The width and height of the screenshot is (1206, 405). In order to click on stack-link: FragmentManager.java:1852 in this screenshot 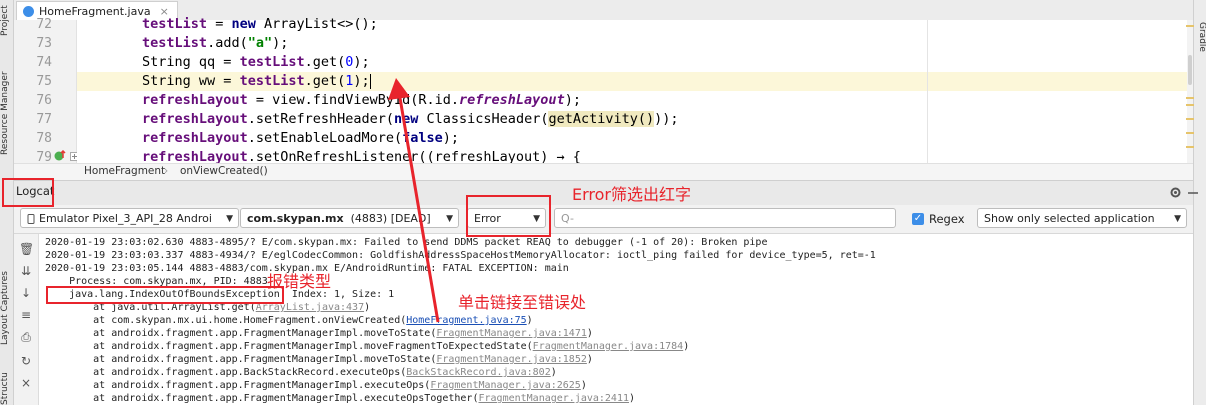, I will do `click(511, 359)`.